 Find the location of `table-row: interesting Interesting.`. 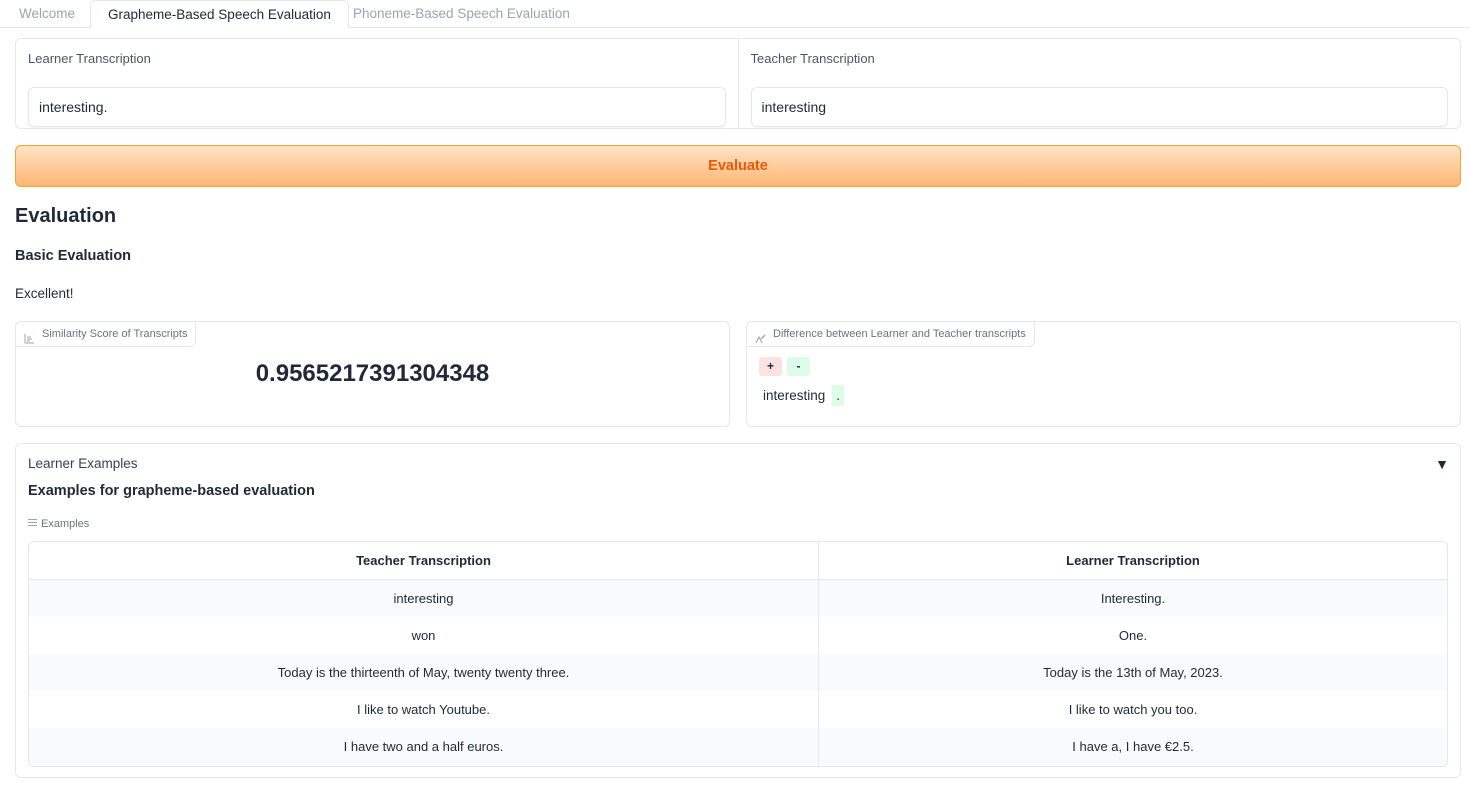

table-row: interesting Interesting. is located at coordinates (738, 598).